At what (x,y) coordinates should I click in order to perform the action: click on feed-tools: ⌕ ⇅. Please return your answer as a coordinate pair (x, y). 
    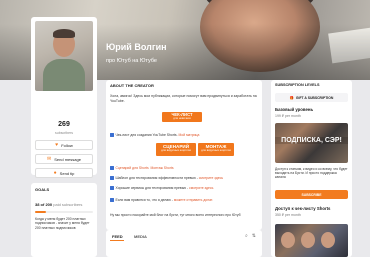
    Looking at the image, I should click on (250, 236).